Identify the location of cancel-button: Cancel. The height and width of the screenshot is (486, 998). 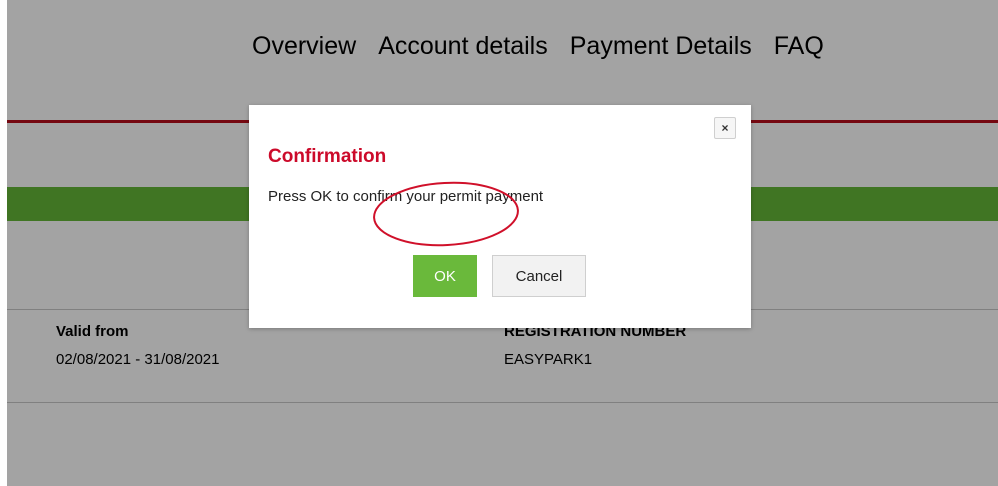
(539, 276).